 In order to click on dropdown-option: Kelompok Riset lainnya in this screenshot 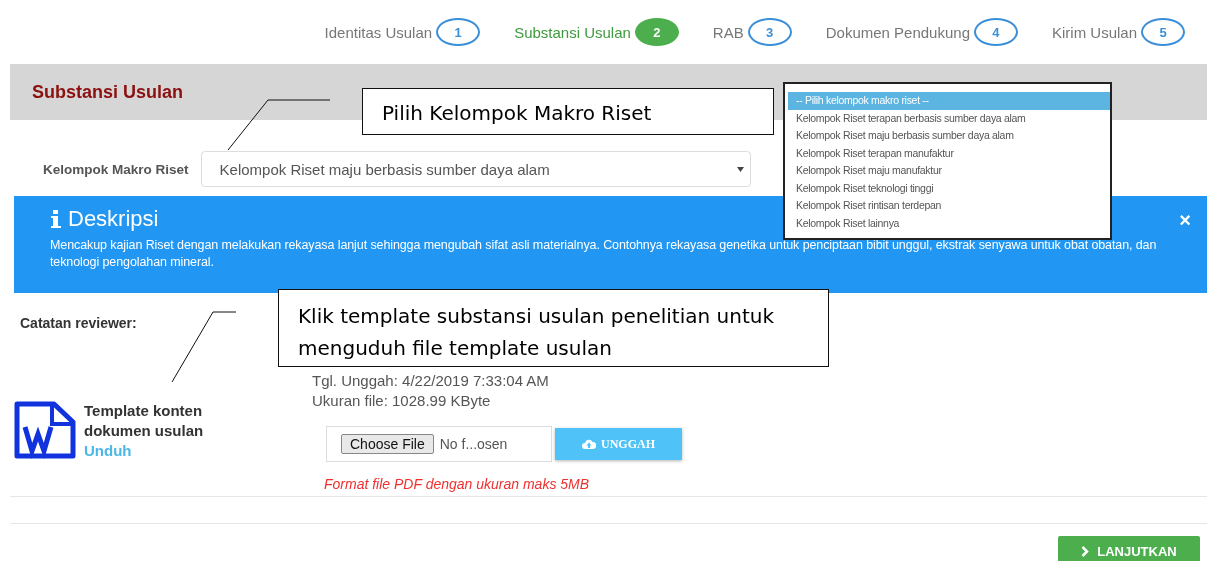, I will do `click(949, 223)`.